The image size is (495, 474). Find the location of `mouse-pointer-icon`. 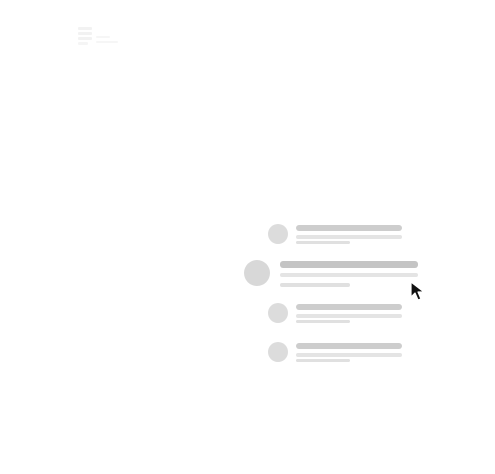

mouse-pointer-icon is located at coordinates (420, 291).